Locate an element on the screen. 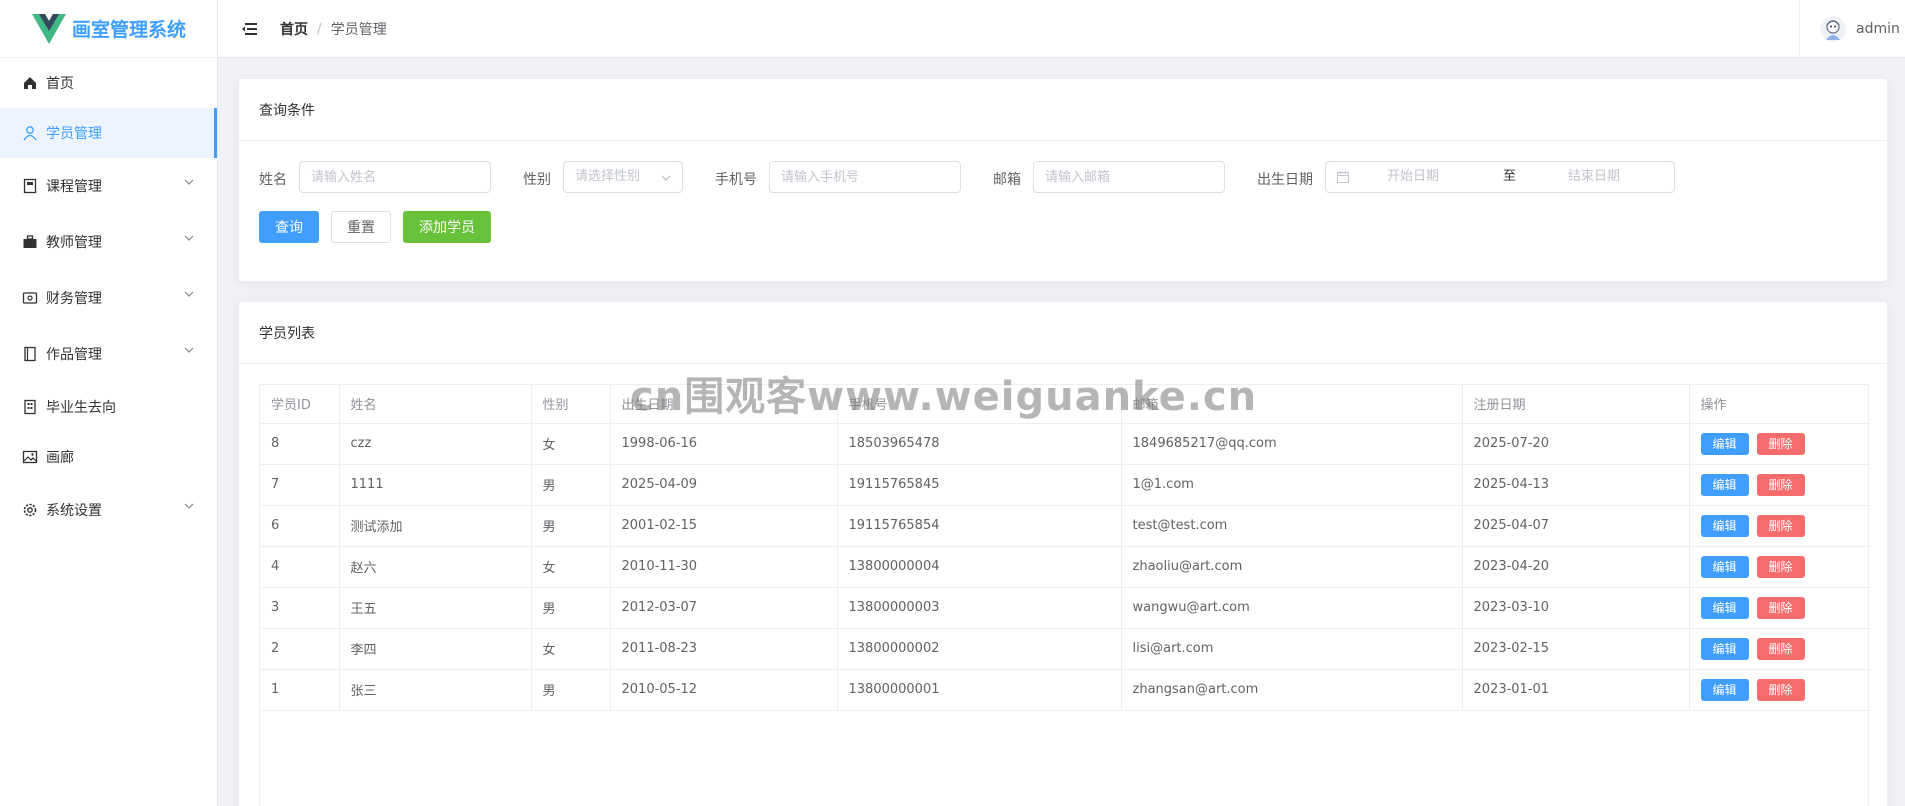  start-date-input: 开始日期 is located at coordinates (1442, 177).